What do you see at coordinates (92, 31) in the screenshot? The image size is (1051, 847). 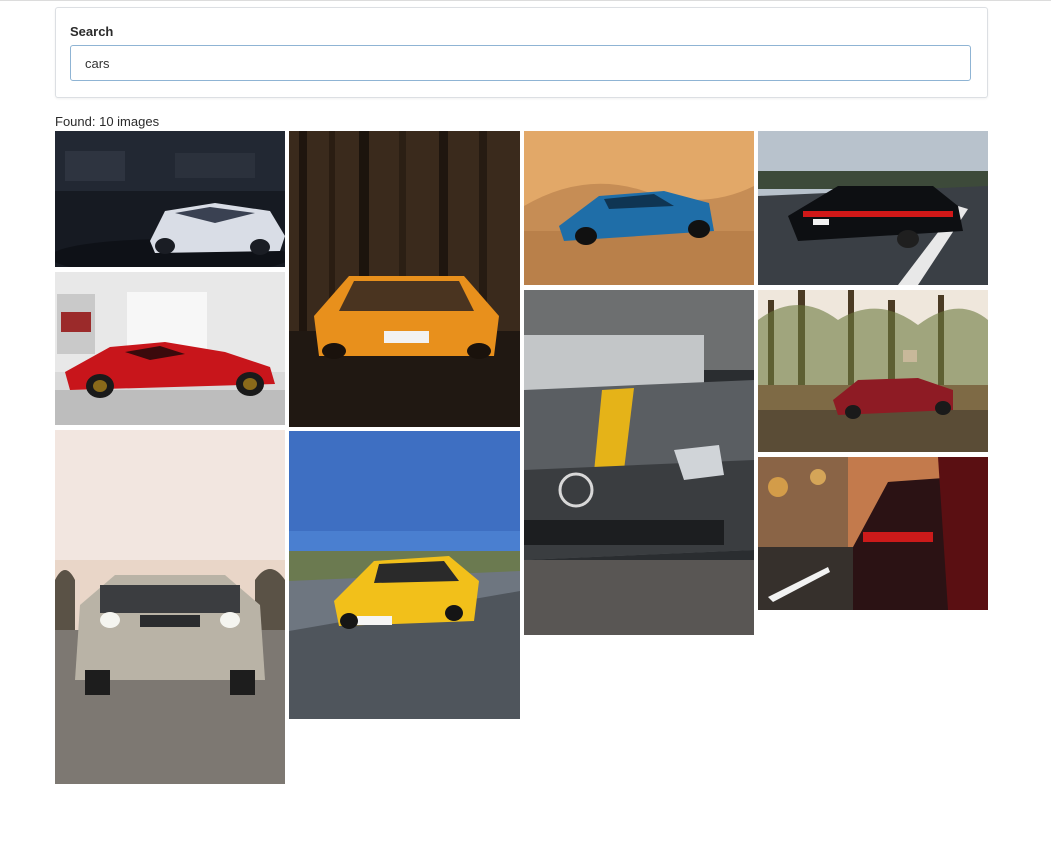 I see `search-label: Search` at bounding box center [92, 31].